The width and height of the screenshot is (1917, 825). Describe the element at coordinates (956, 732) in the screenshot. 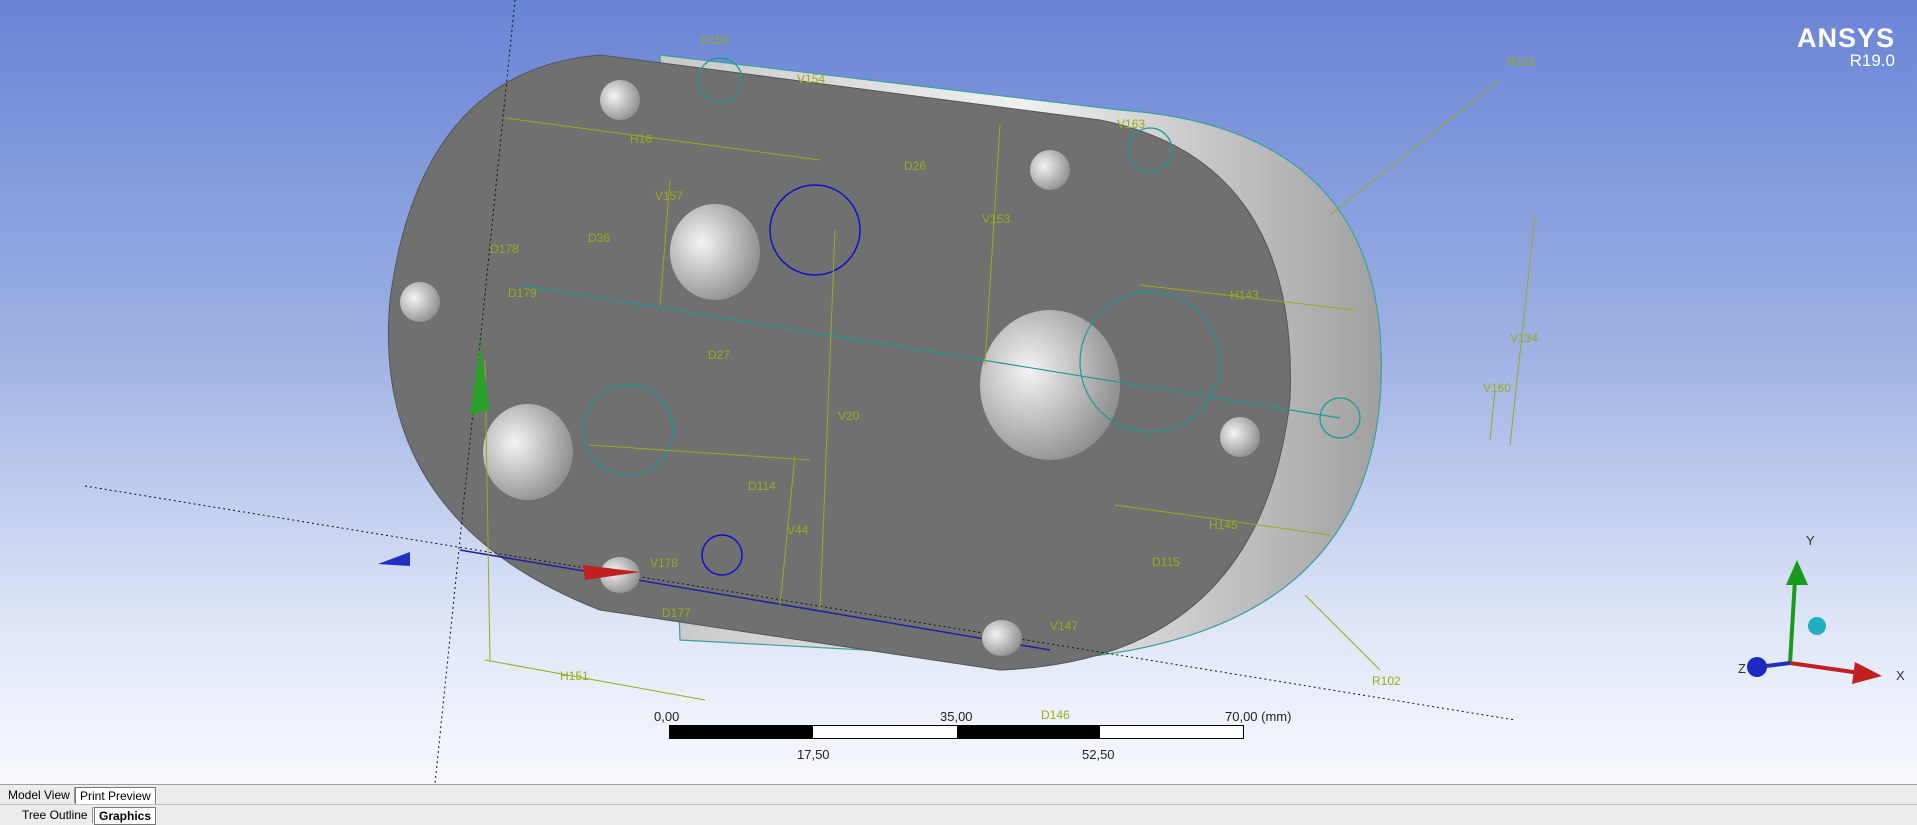

I see `scale-bar` at that location.